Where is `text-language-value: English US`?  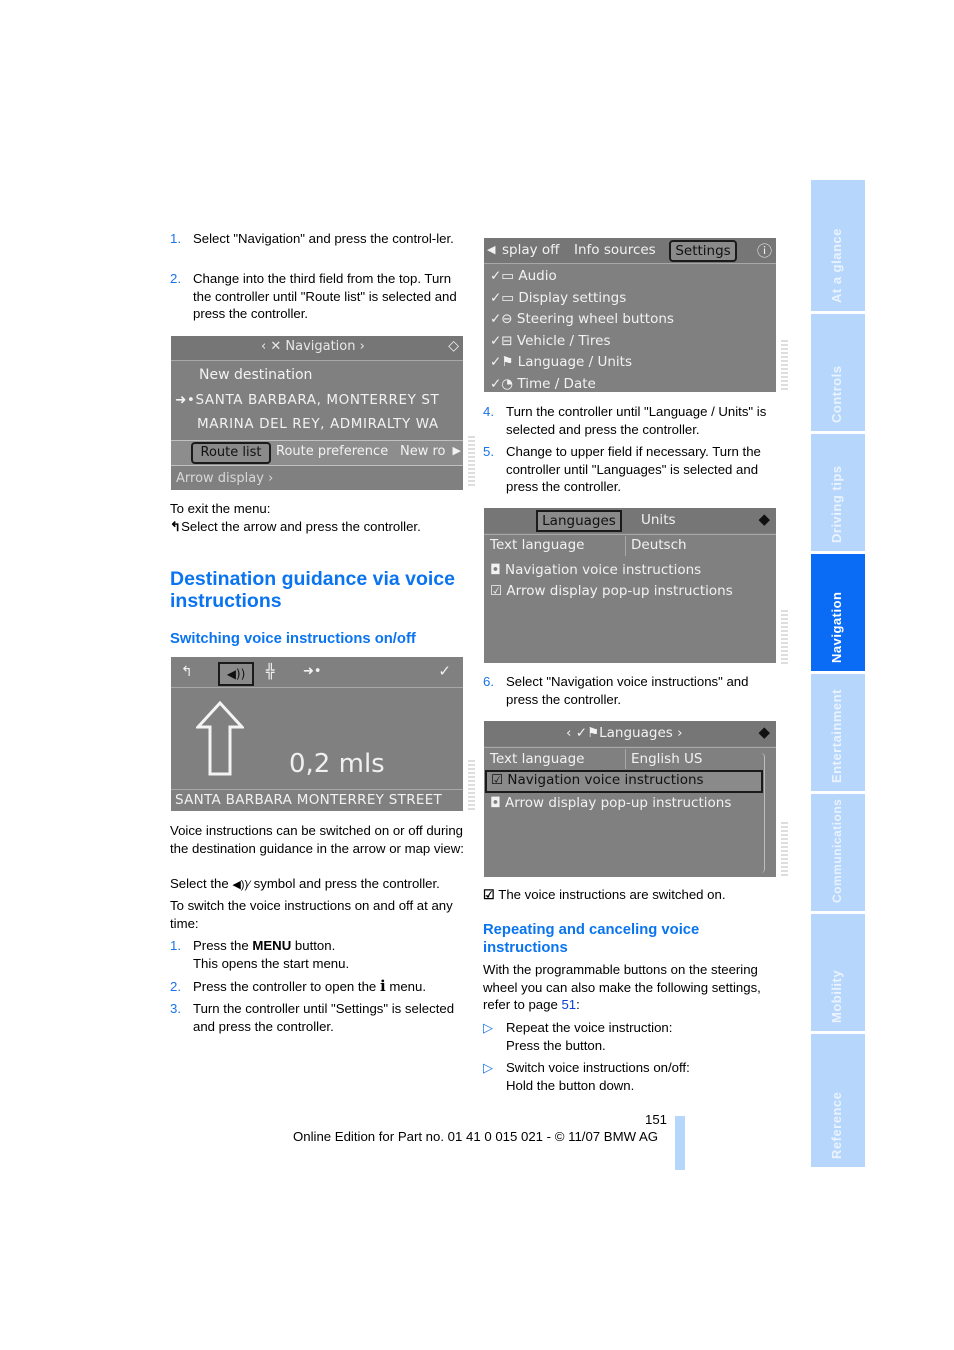
text-language-value: English US is located at coordinates (667, 759).